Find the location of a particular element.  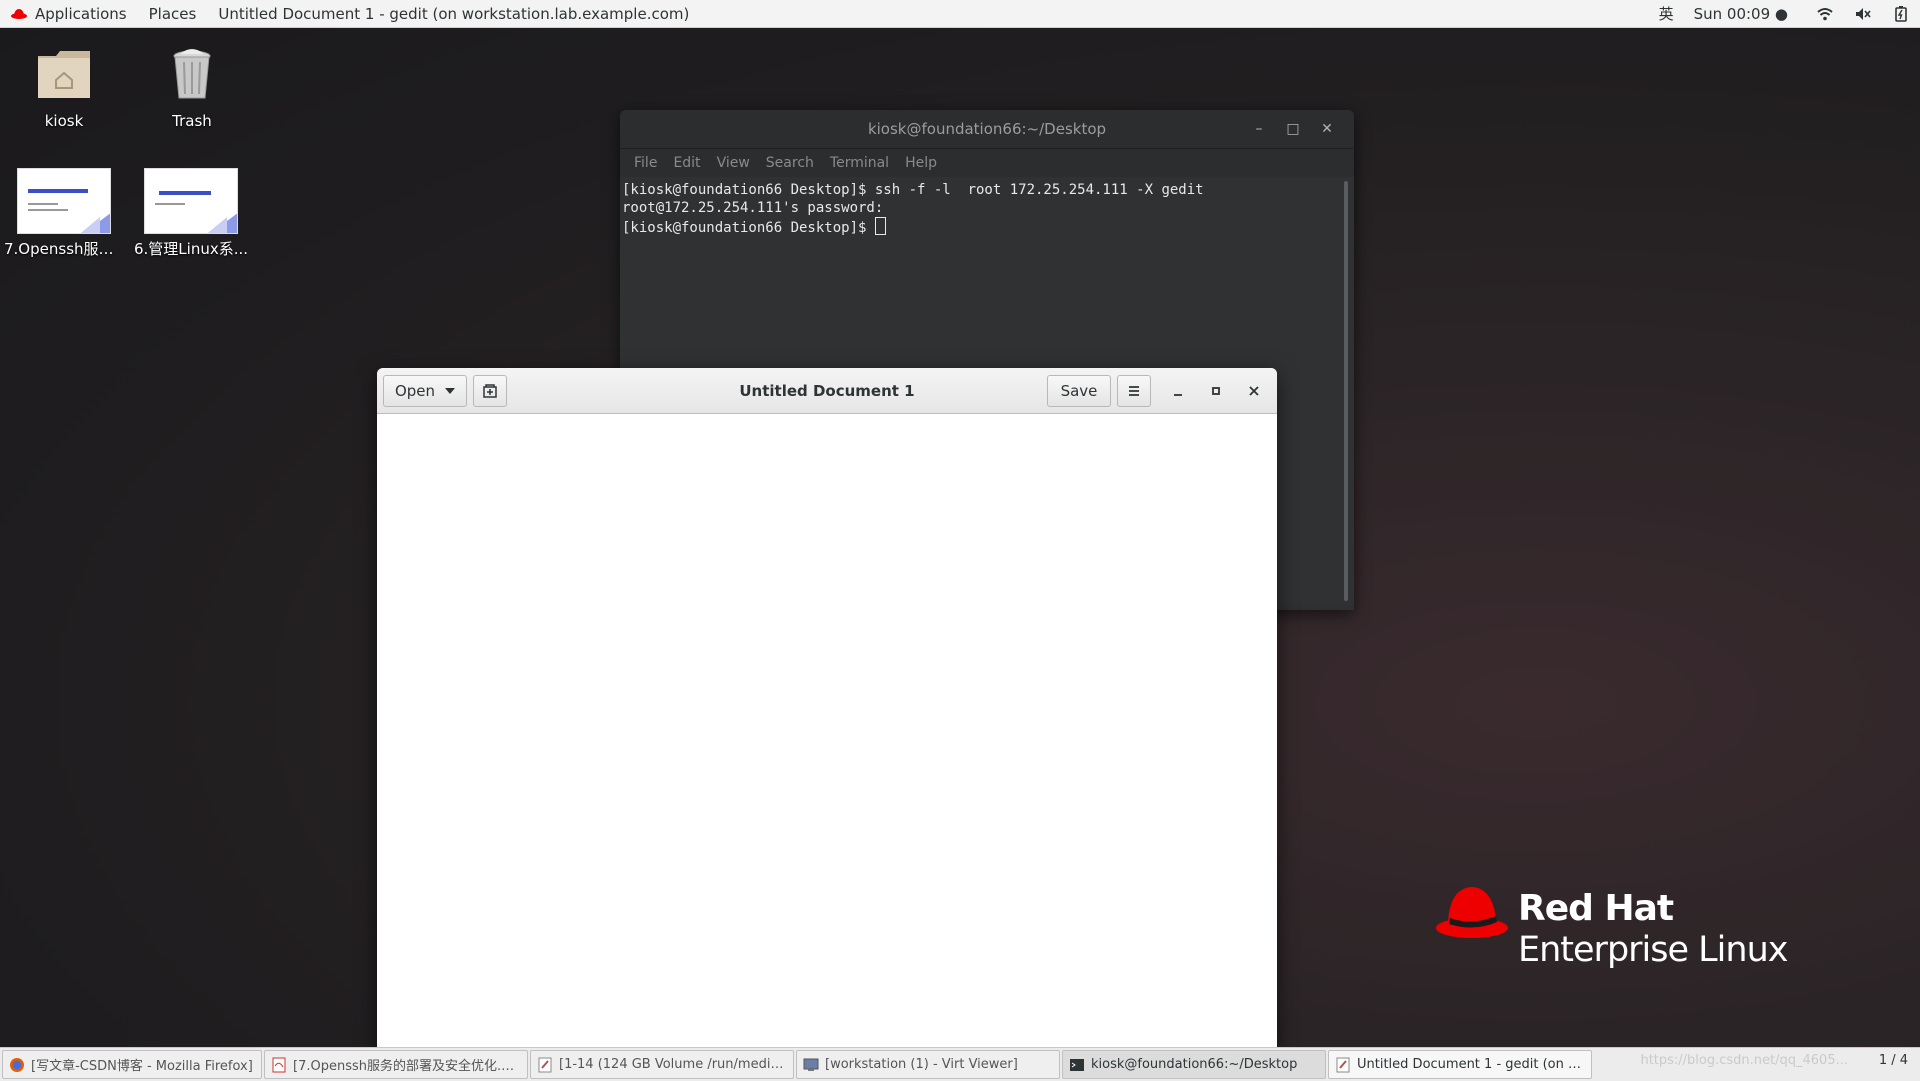

volume-muted-icon is located at coordinates (1863, 13).